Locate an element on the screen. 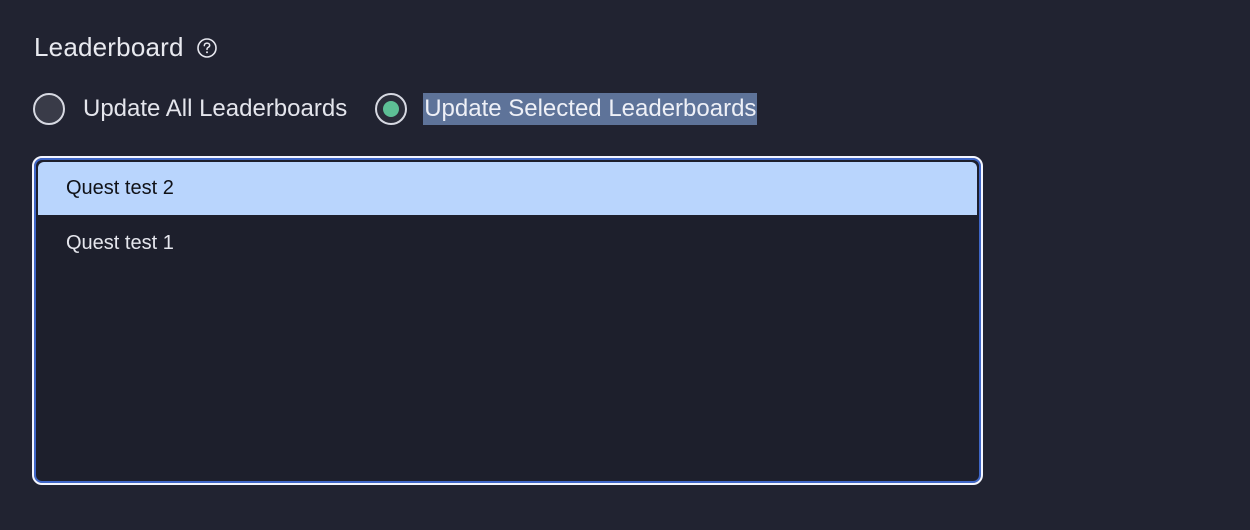 The width and height of the screenshot is (1250, 530). list-item: Quest test 2 is located at coordinates (507, 188).